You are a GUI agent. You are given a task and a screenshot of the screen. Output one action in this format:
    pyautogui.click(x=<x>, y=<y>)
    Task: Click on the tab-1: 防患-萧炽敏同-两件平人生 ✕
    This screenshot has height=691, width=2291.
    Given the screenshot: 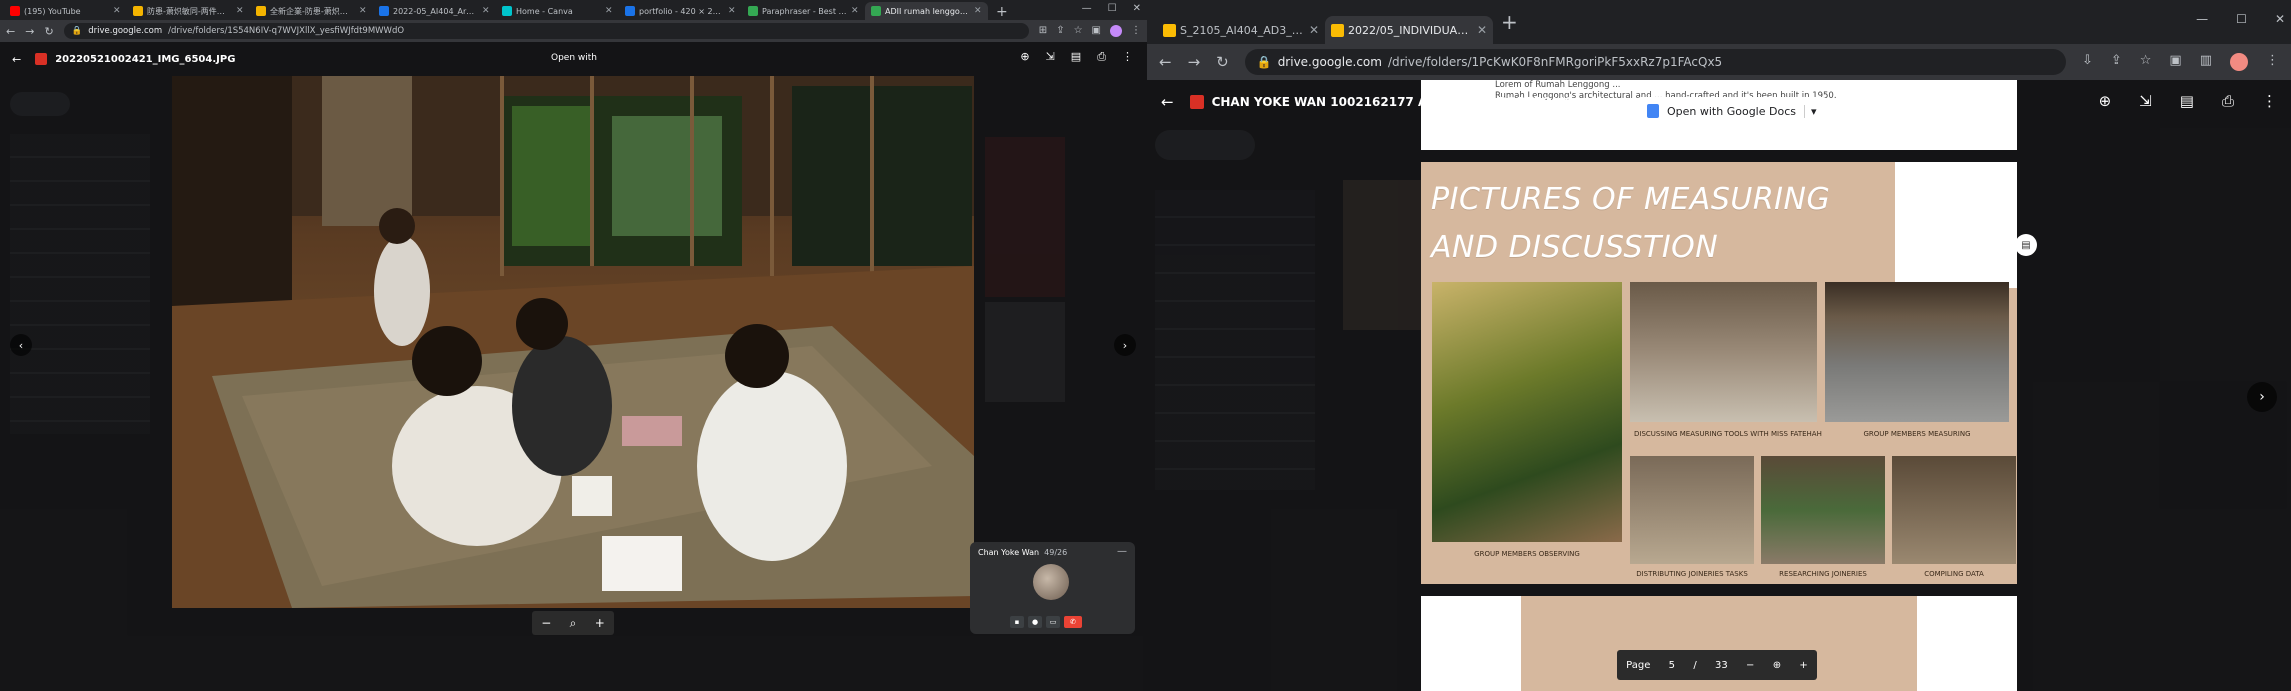 What is the action you would take?
    pyautogui.click(x=188, y=11)
    